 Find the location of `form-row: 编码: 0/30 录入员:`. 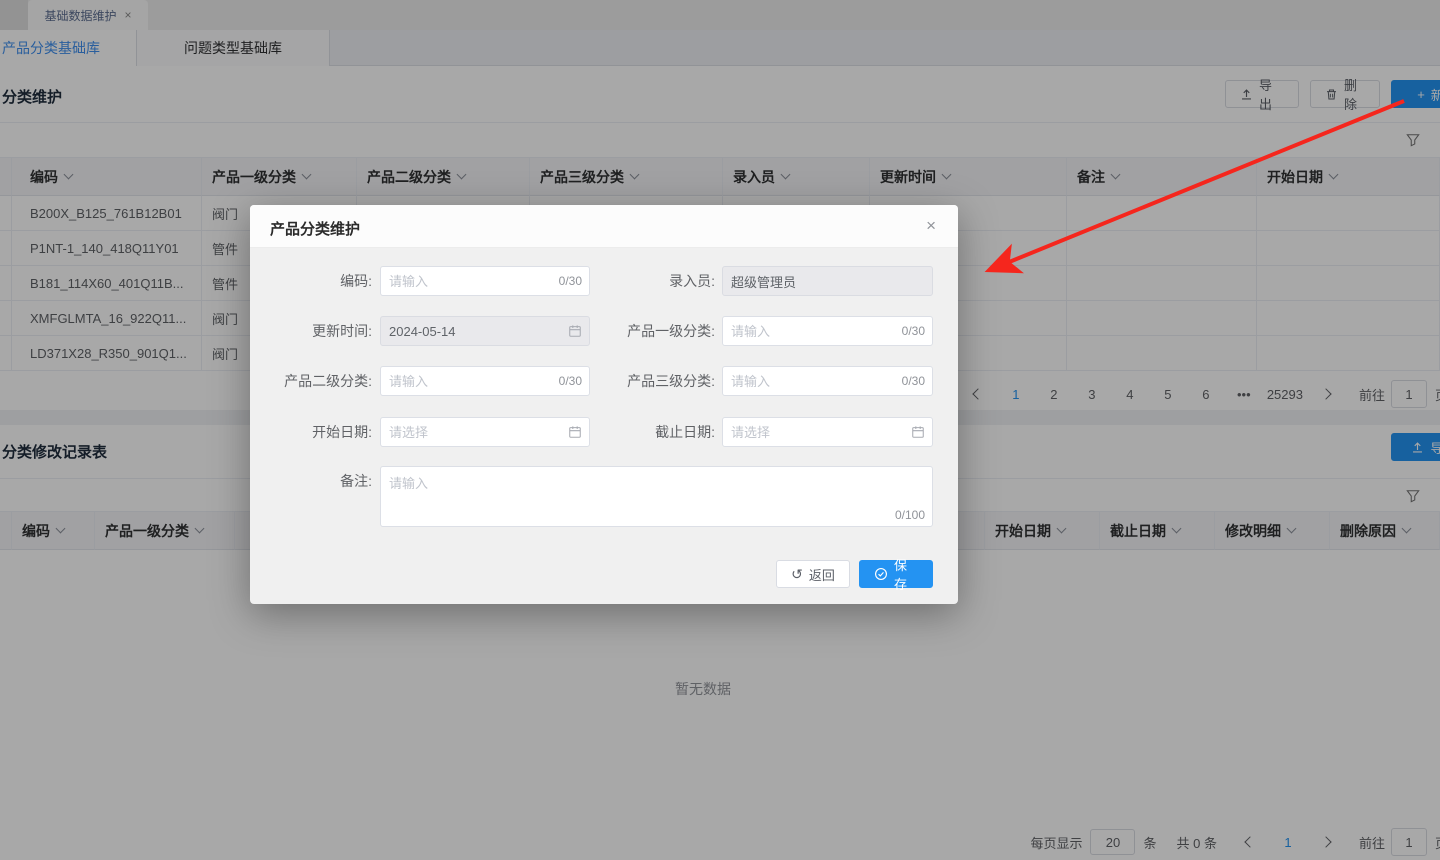

form-row: 编码: 0/30 录入员: is located at coordinates (604, 281).